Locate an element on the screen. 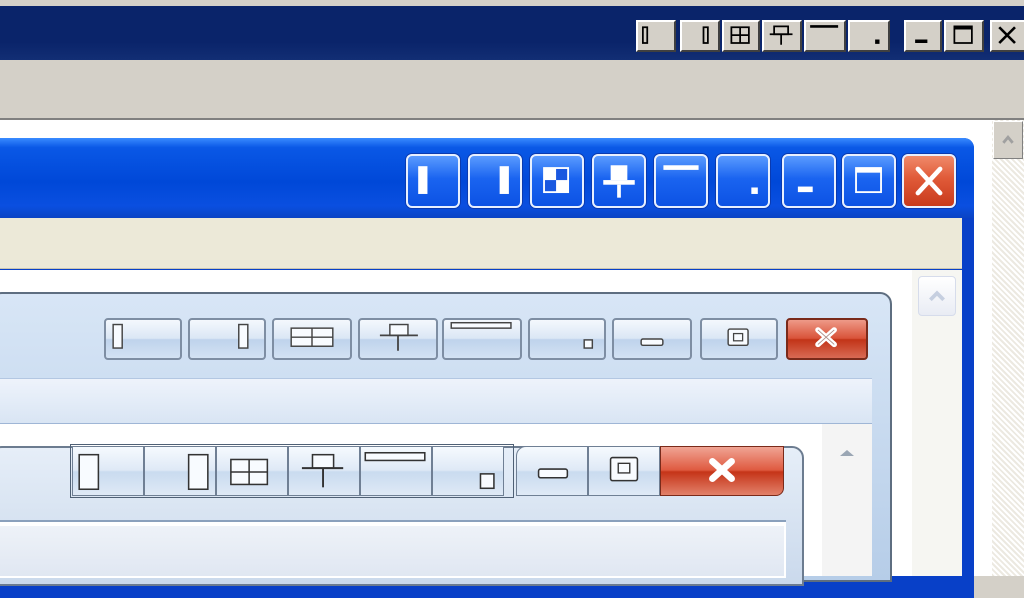 Image resolution: width=1024 pixels, height=598 pixels. classic-dock-top-button is located at coordinates (825, 36).